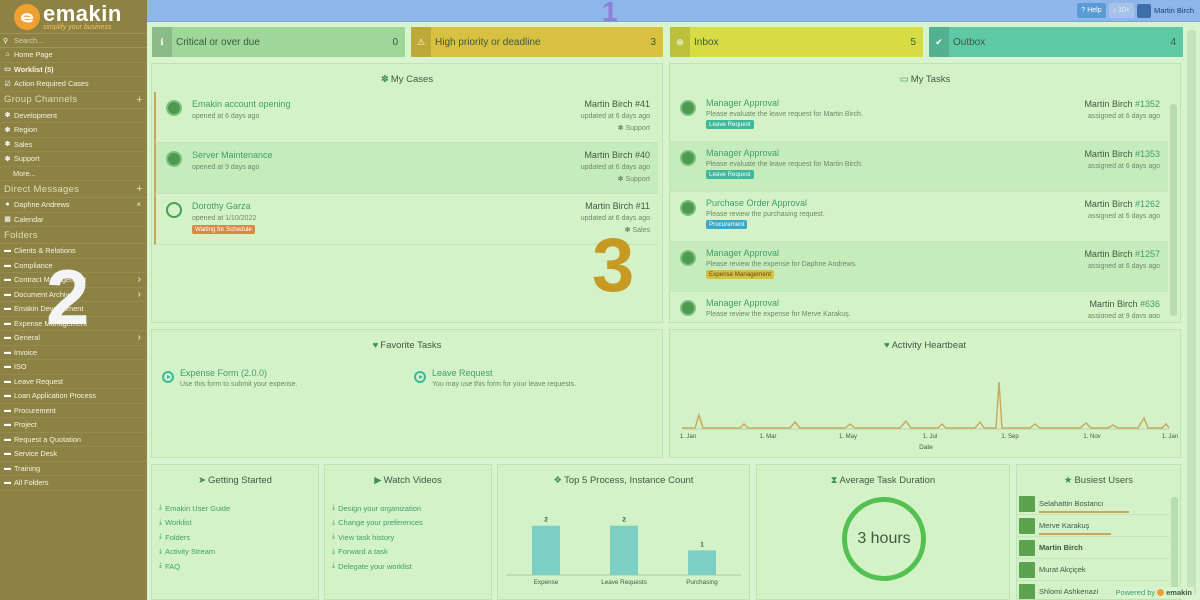 This screenshot has width=1200, height=600. I want to click on link-item: ⤓ Folders, so click(238, 537).